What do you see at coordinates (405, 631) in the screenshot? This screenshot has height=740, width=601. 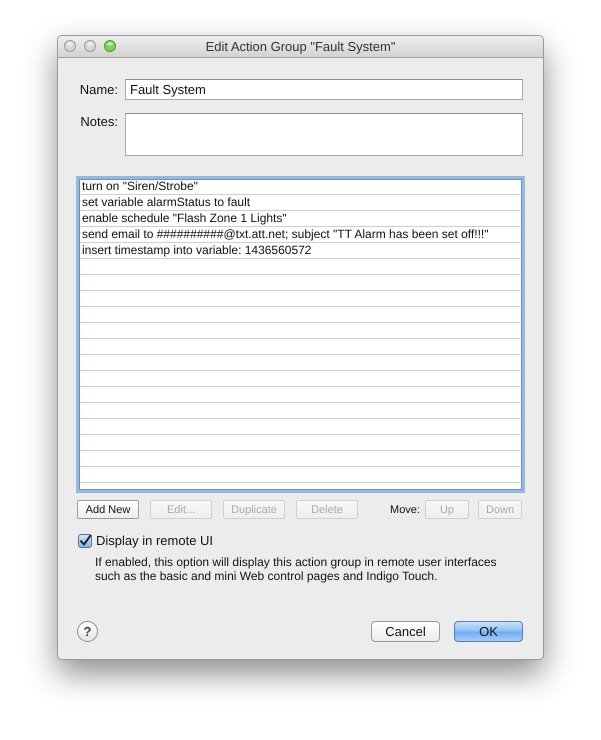 I see `cancel-button: Cancel` at bounding box center [405, 631].